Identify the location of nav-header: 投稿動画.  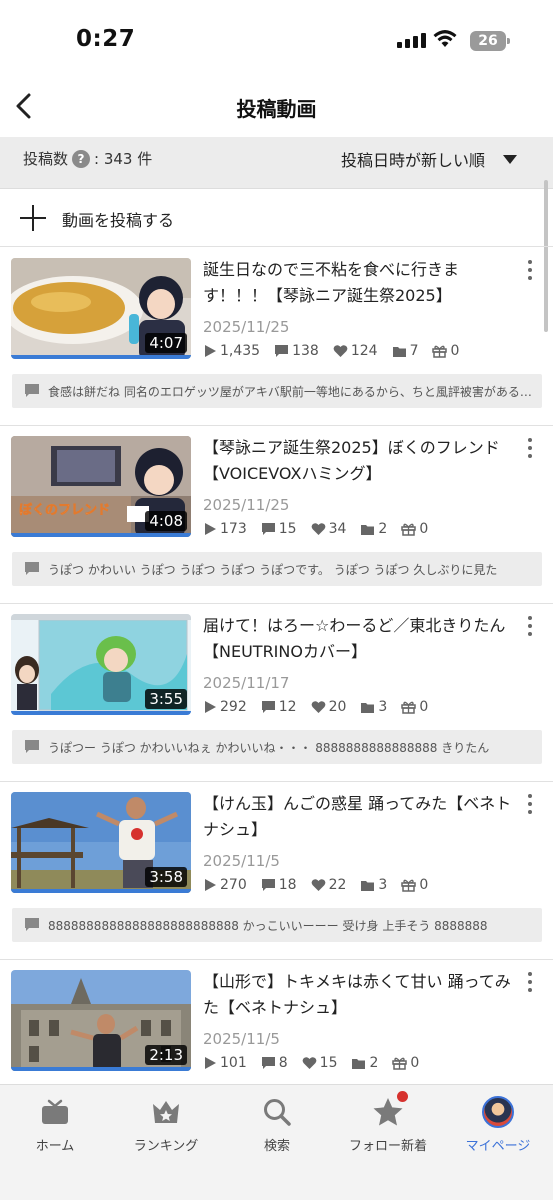
(276, 108).